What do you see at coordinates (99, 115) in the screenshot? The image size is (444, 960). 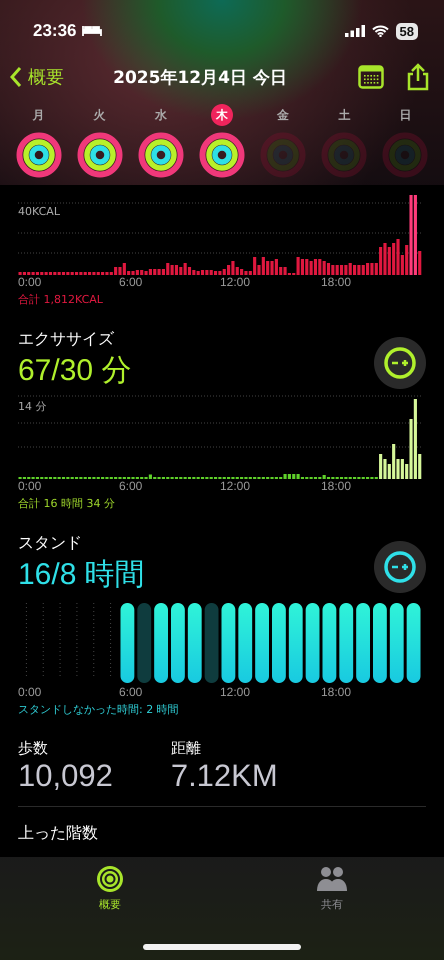 I see `weekday-label: 火` at bounding box center [99, 115].